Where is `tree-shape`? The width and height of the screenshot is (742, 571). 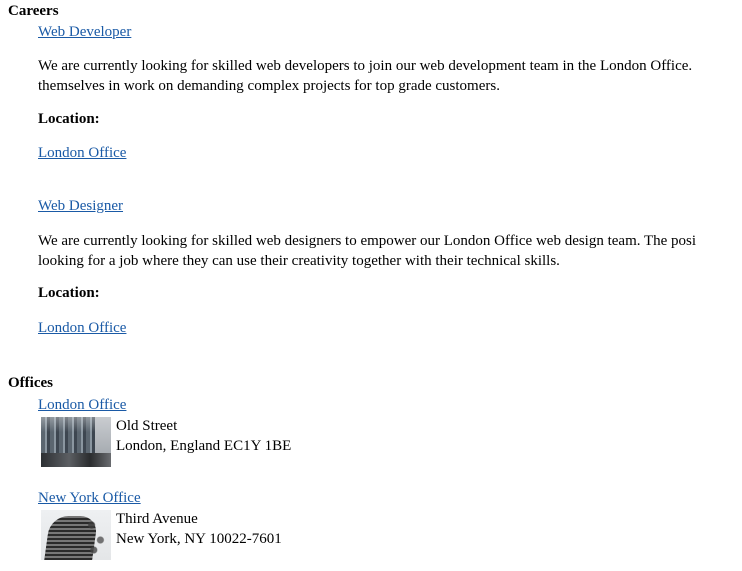
tree-shape is located at coordinates (96, 535).